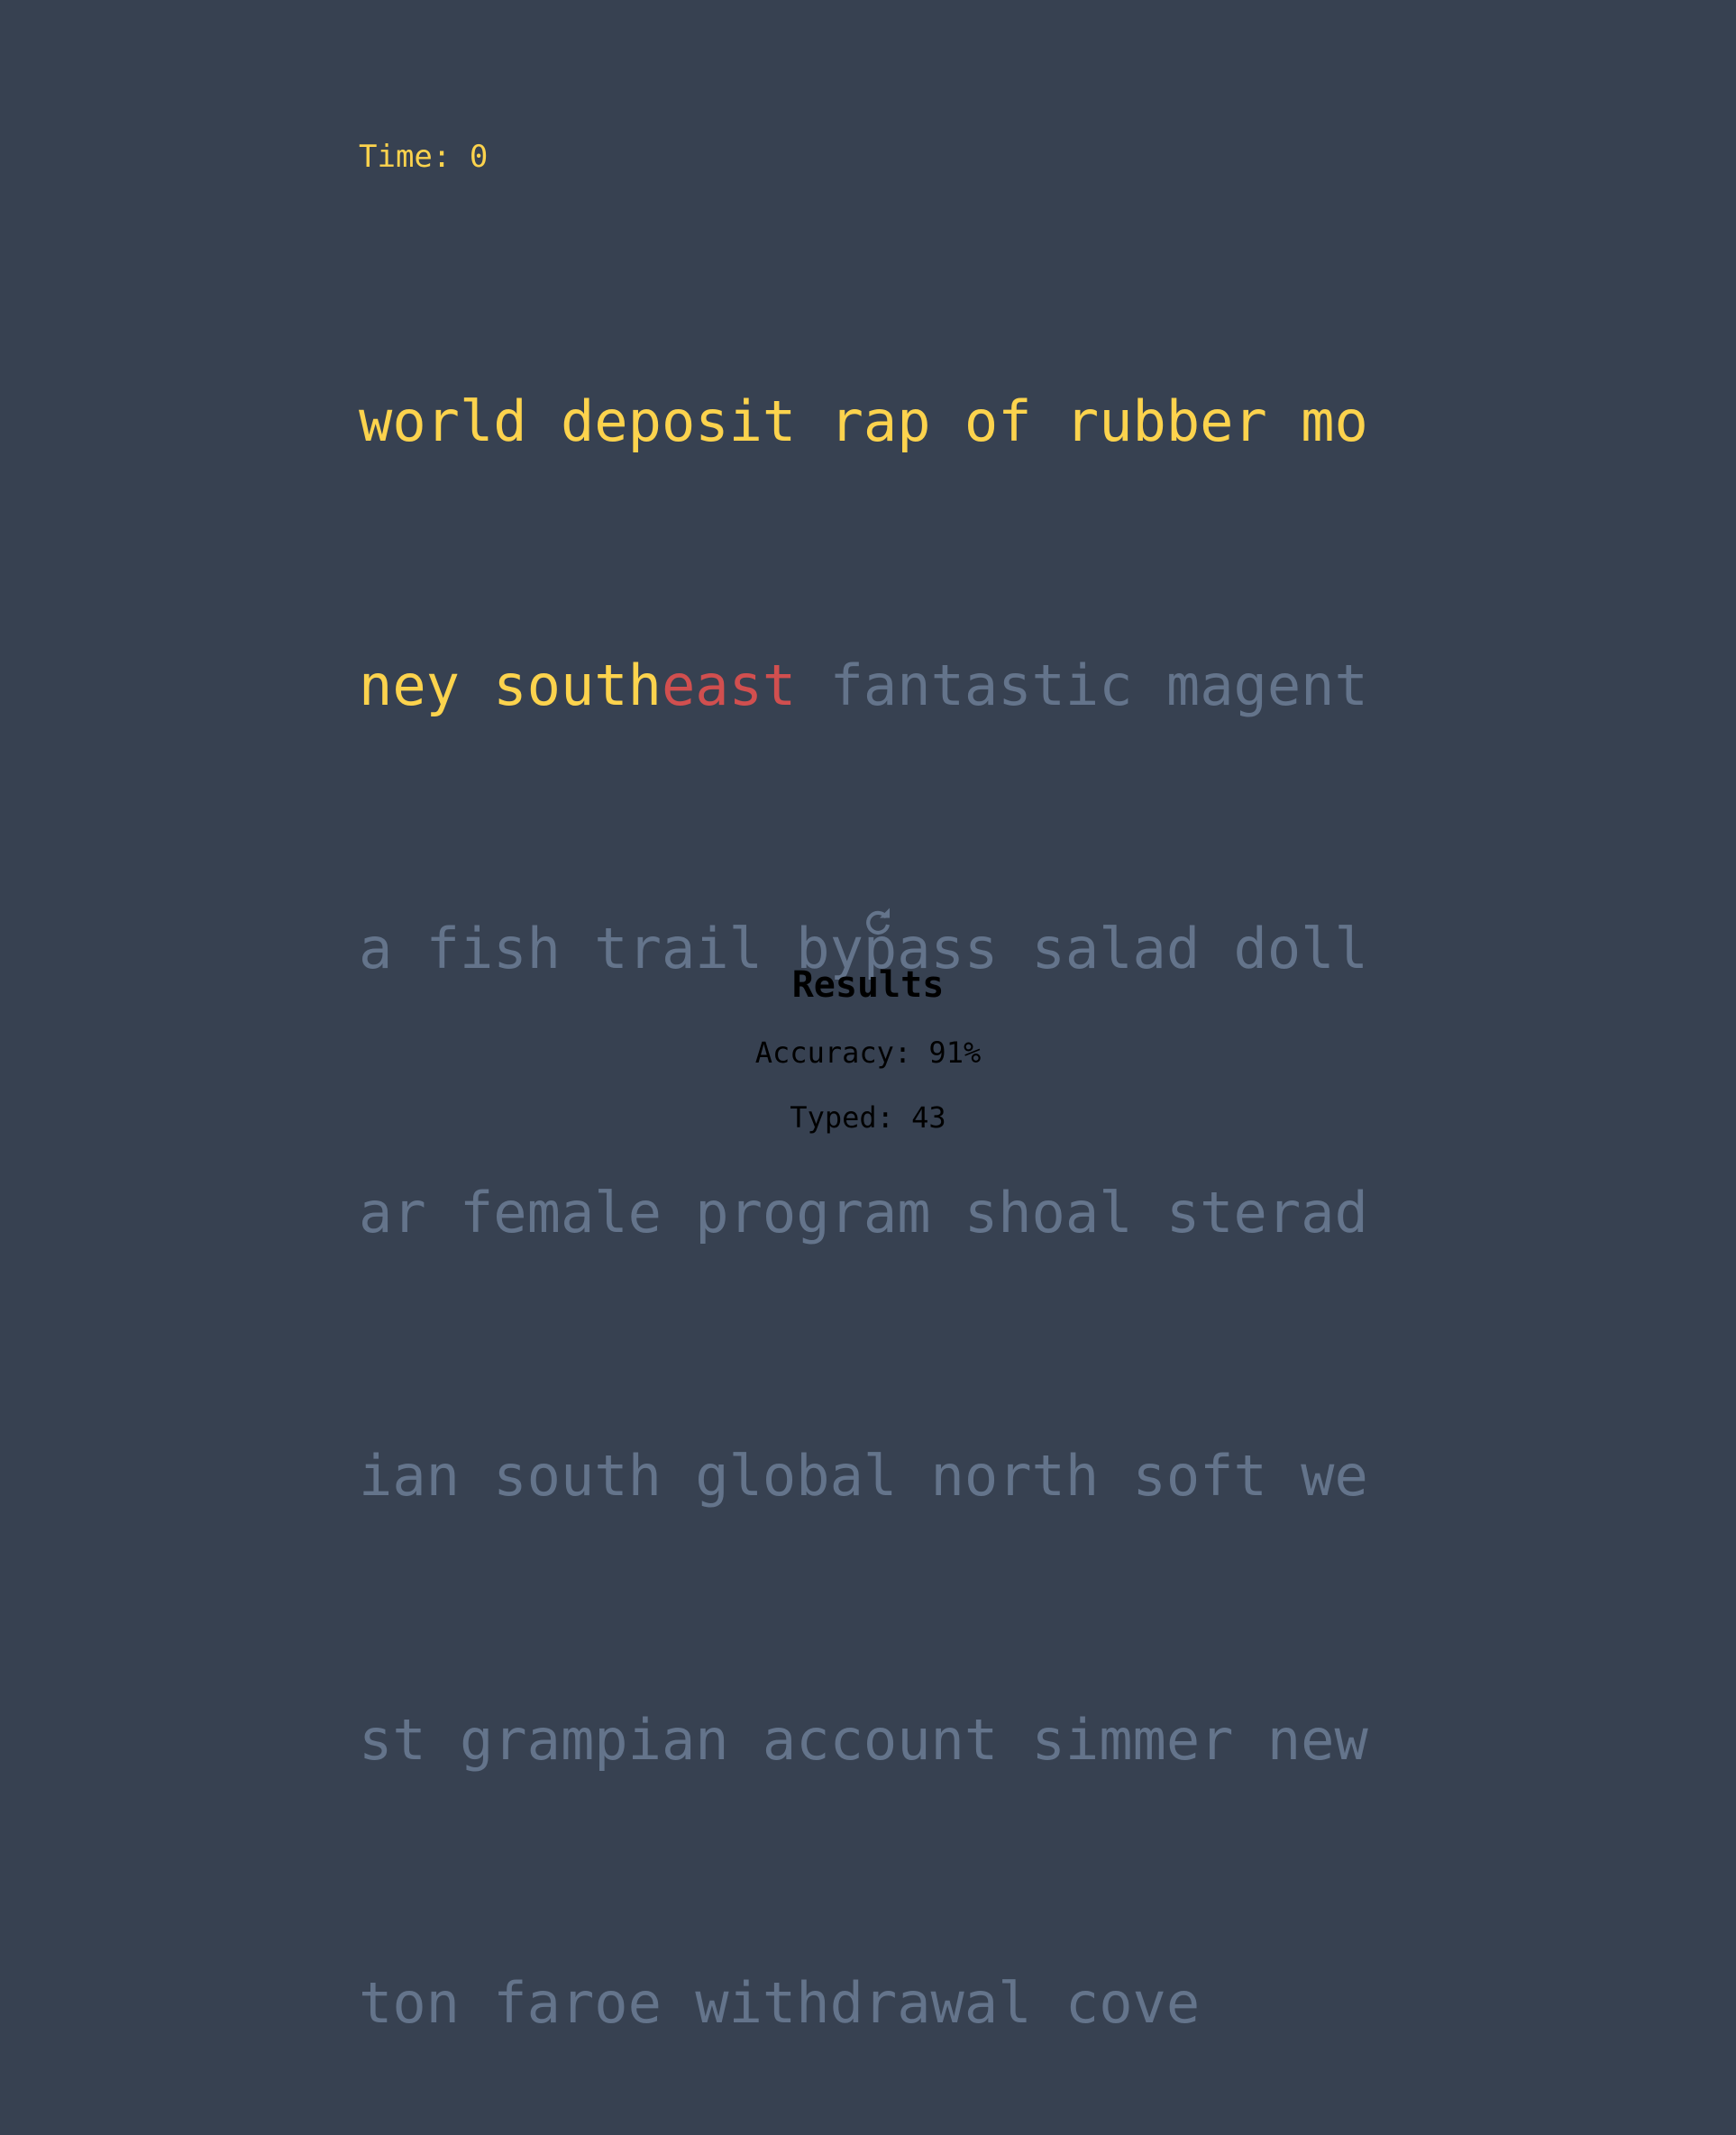  I want to click on untyped-text: st grampian account simmer new, so click(863, 1739).